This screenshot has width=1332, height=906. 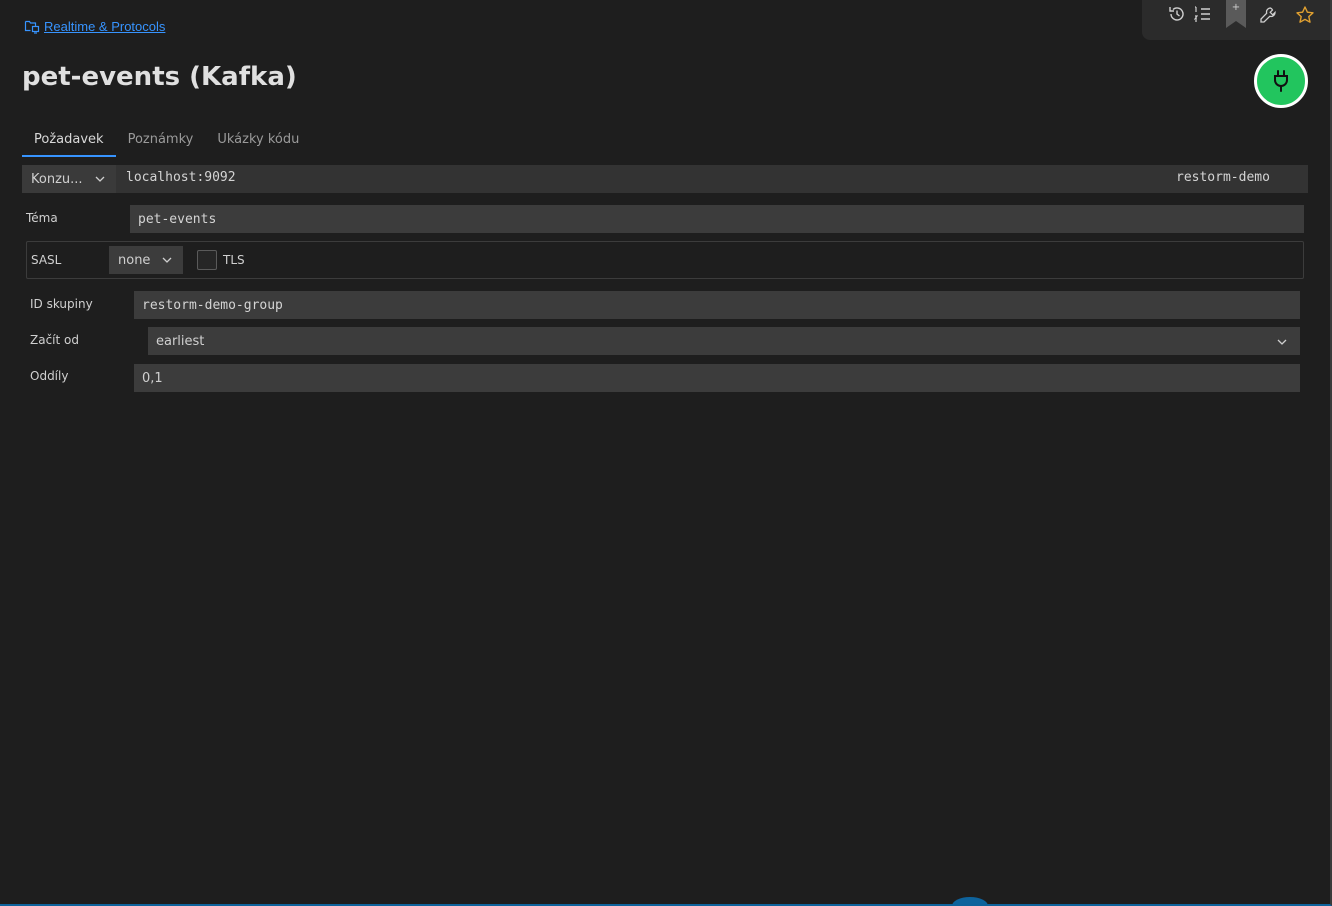 I want to click on topic-label: Téma, so click(x=42, y=218).